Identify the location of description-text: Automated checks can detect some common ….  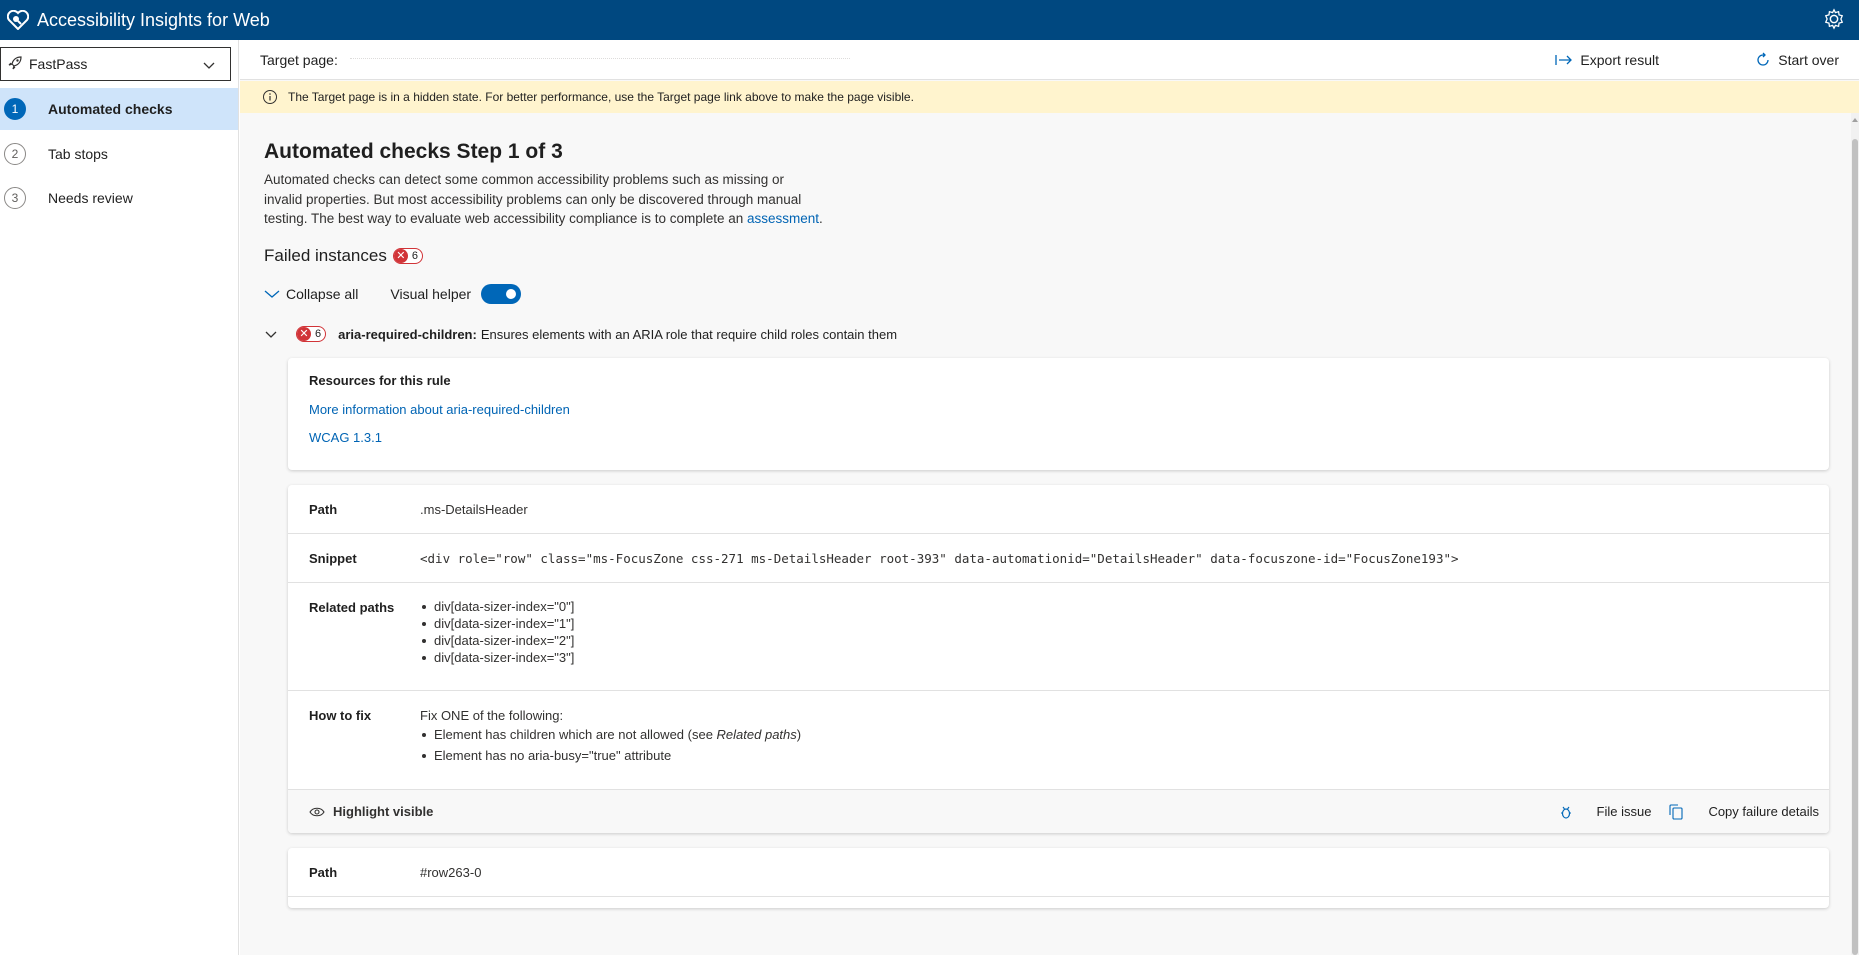
(533, 199).